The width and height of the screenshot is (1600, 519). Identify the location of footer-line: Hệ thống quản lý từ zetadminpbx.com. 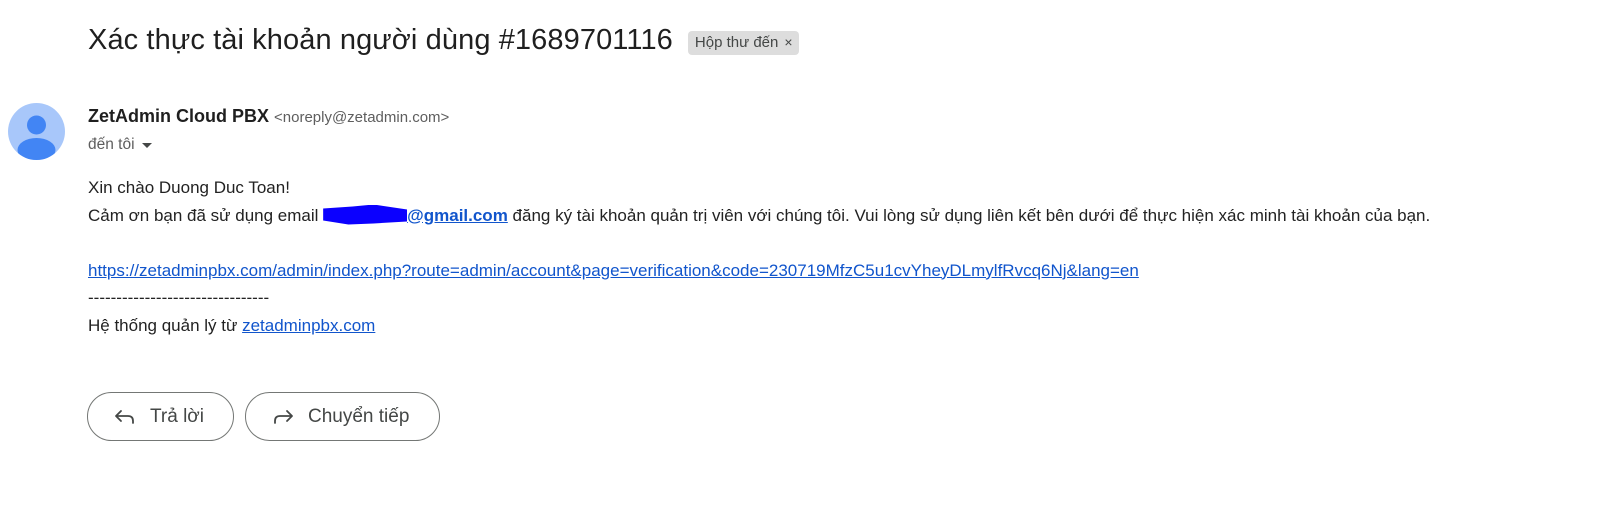
(759, 326).